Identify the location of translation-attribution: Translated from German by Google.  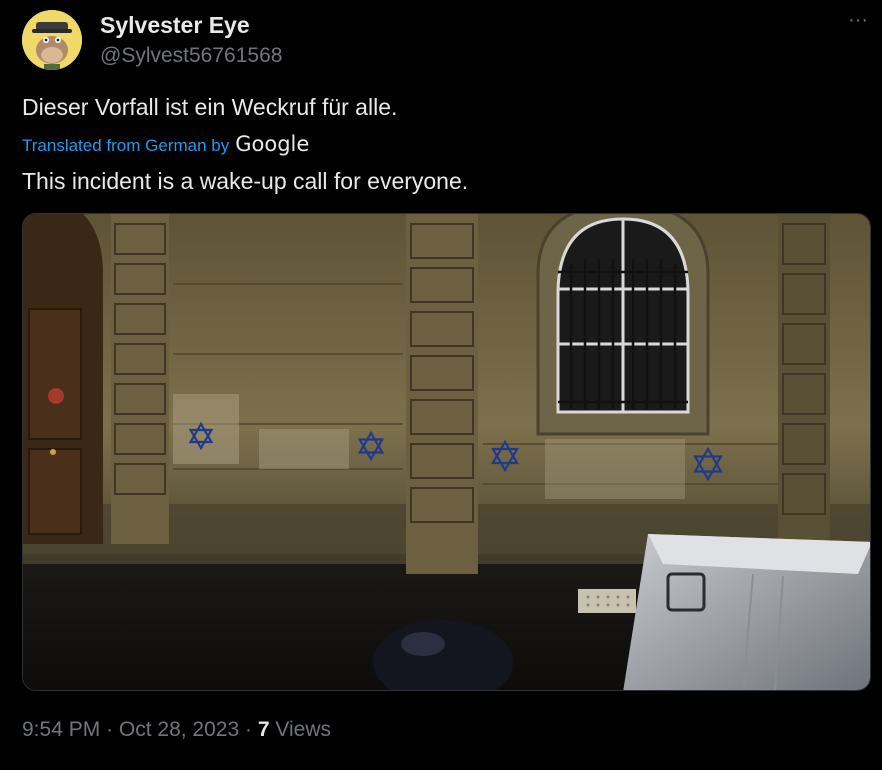
(165, 144).